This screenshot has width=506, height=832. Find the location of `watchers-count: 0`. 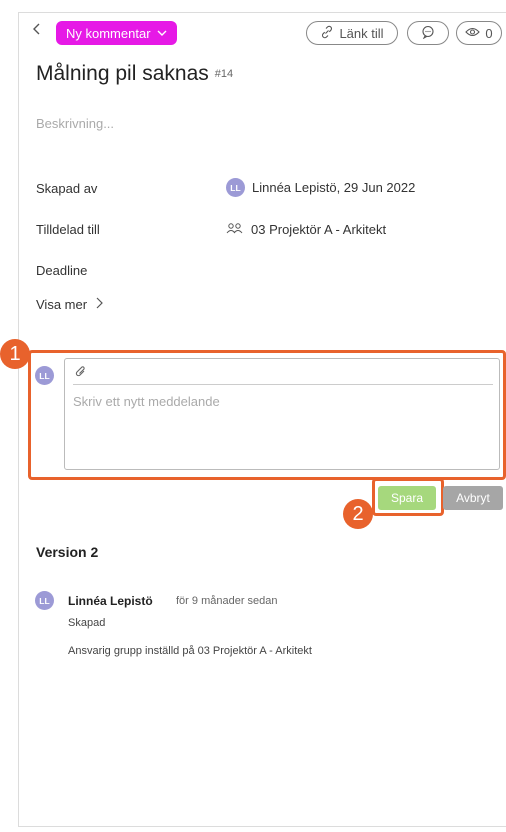

watchers-count: 0 is located at coordinates (489, 33).